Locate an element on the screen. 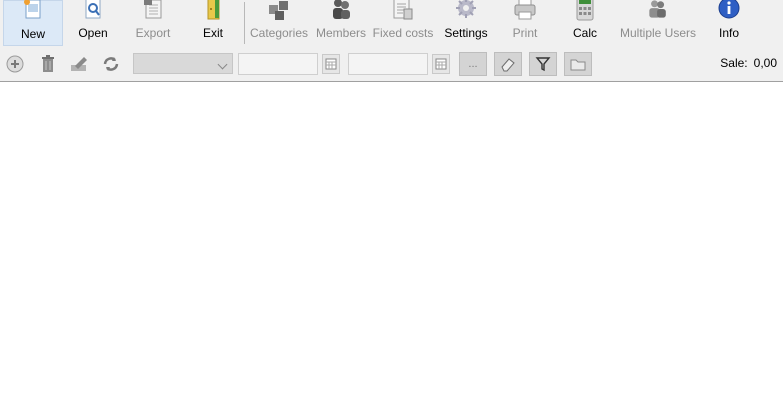 This screenshot has height=411, width=783. open-label: Open is located at coordinates (93, 33).